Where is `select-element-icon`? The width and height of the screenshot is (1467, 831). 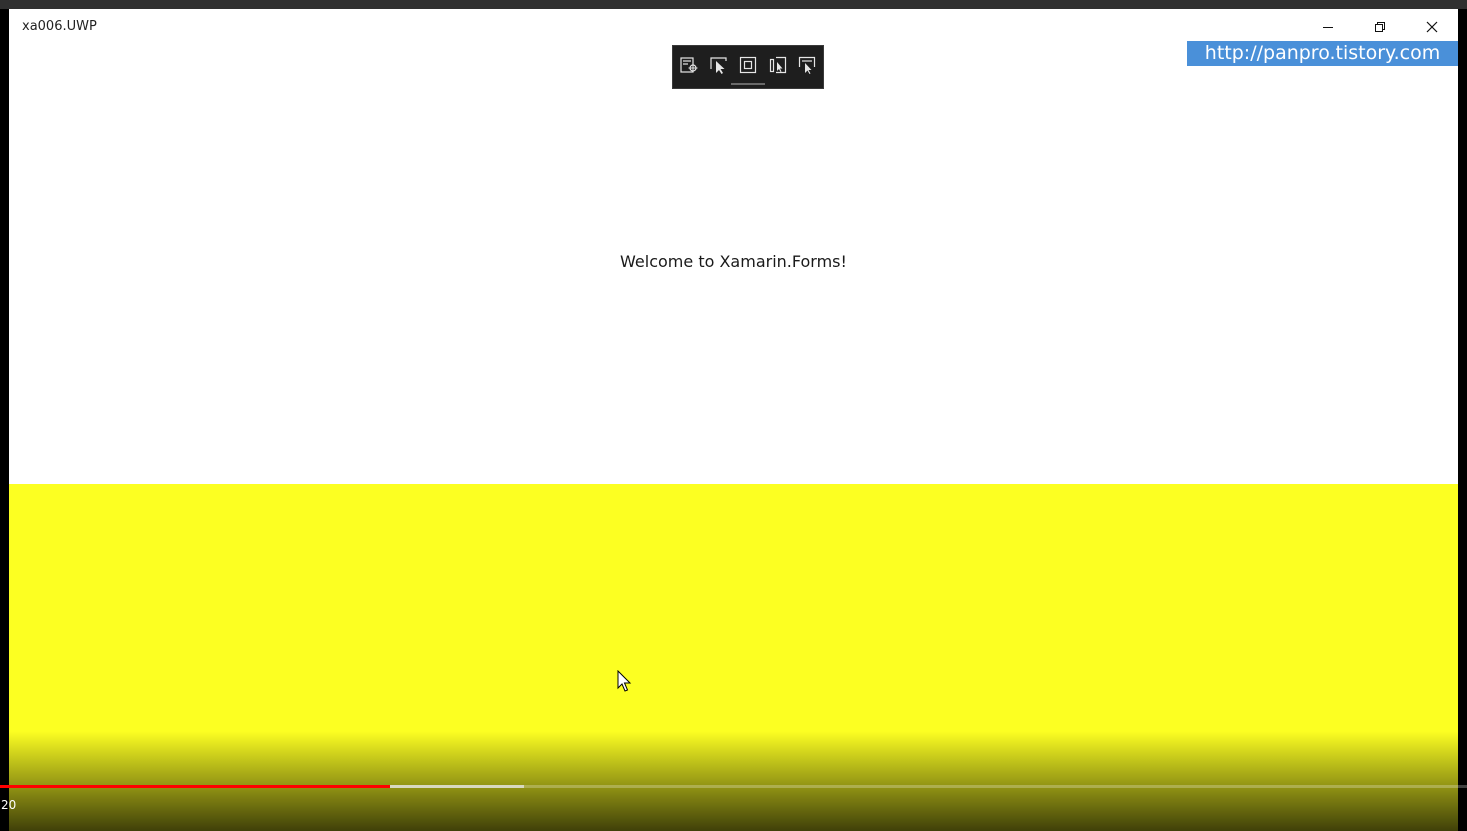
select-element-icon is located at coordinates (718, 65).